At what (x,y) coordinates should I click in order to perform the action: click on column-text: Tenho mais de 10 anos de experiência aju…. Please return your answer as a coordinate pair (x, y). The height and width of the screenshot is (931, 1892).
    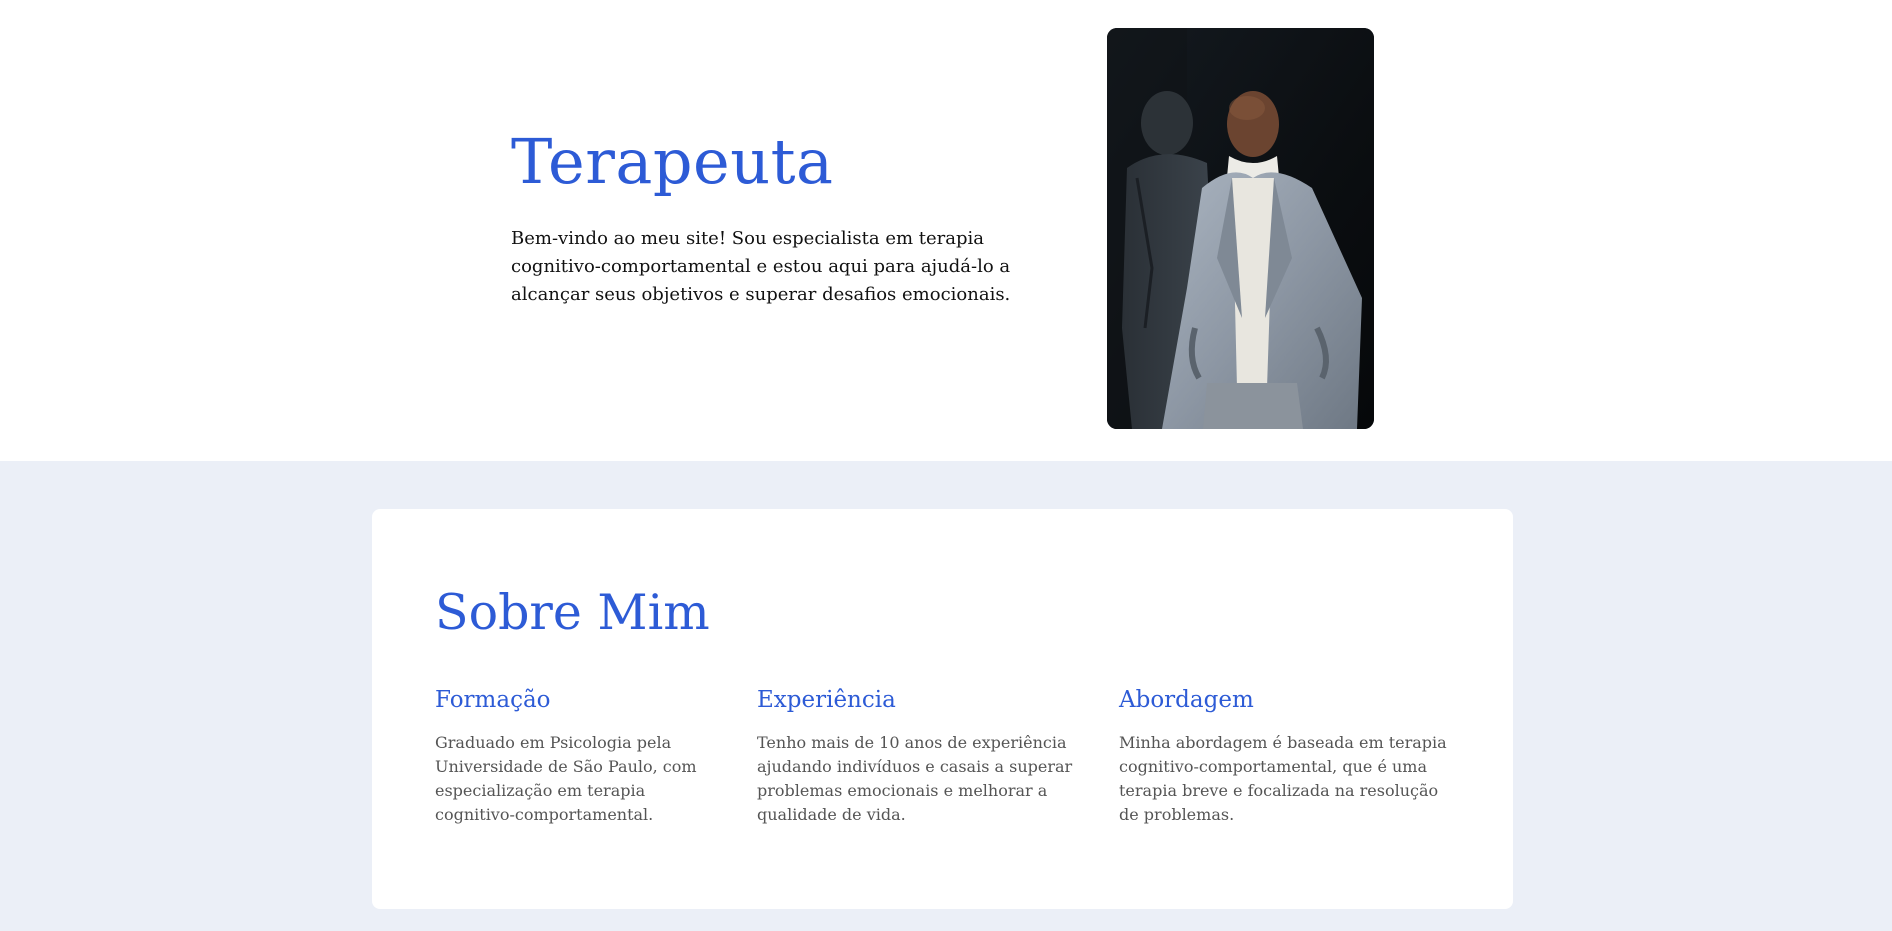
    Looking at the image, I should click on (915, 778).